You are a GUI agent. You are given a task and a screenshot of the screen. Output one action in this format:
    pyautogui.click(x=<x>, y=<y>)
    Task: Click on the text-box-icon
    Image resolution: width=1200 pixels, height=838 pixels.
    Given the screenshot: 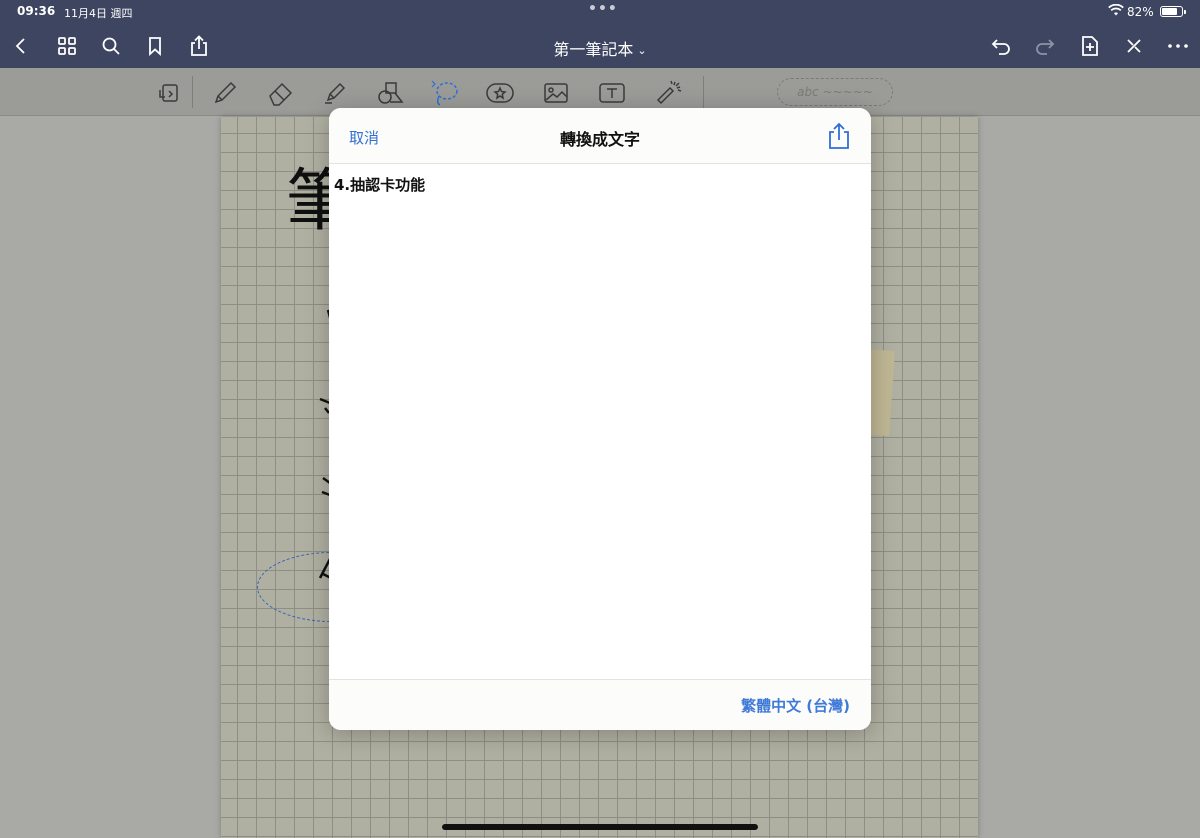 What is the action you would take?
    pyautogui.click(x=612, y=93)
    